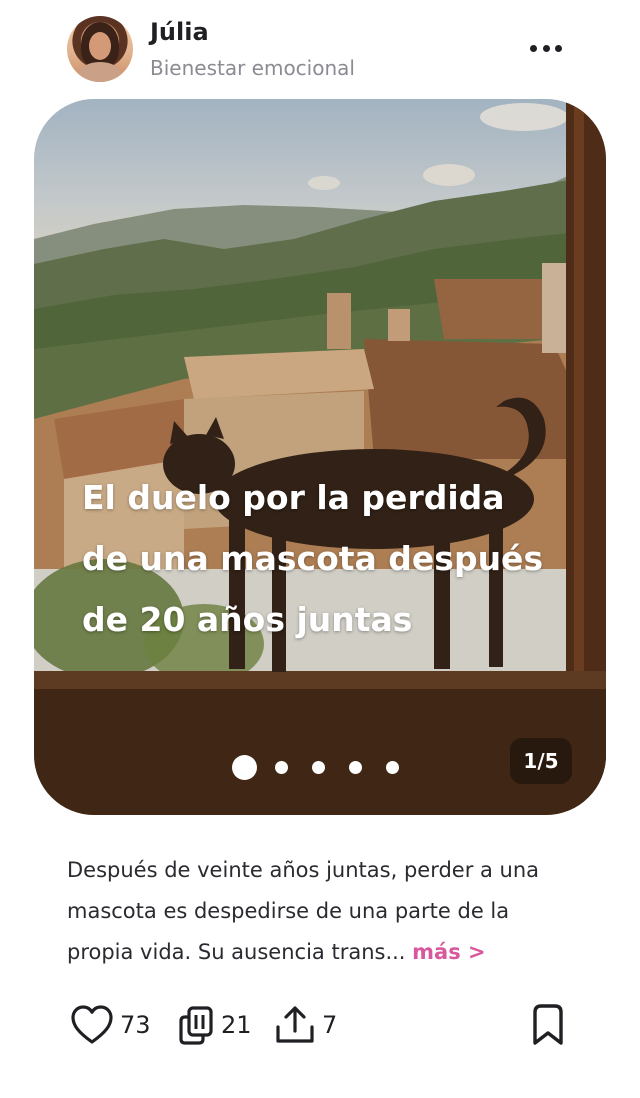 The height and width of the screenshot is (1098, 640). What do you see at coordinates (100, 46) in the screenshot?
I see `avatar-face` at bounding box center [100, 46].